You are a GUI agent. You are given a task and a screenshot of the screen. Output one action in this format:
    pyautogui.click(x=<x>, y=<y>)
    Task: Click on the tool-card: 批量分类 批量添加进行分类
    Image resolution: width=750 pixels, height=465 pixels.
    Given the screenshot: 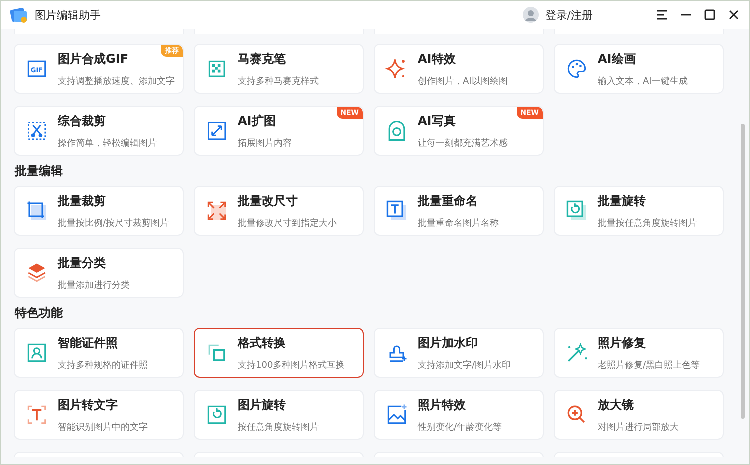 What is the action you would take?
    pyautogui.click(x=99, y=273)
    